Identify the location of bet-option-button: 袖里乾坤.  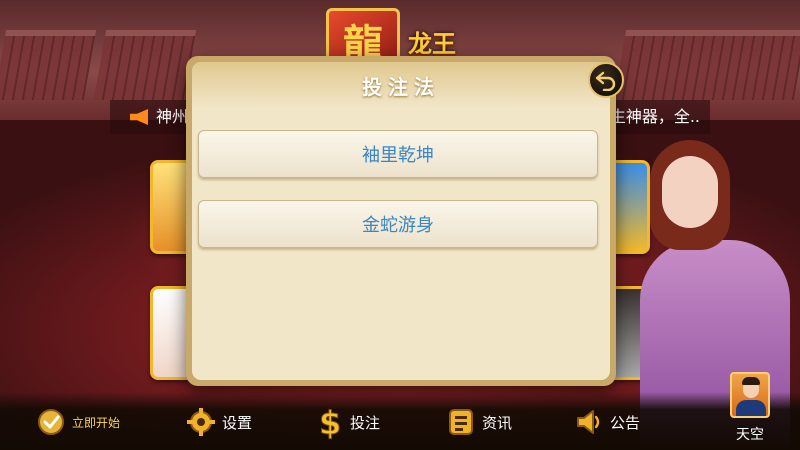
(398, 154).